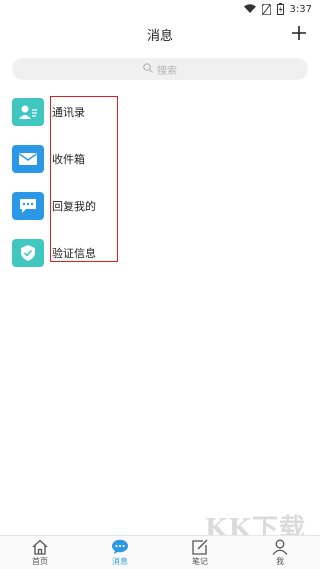  Describe the element at coordinates (200, 561) in the screenshot. I see `tab-label: 笔记` at that location.